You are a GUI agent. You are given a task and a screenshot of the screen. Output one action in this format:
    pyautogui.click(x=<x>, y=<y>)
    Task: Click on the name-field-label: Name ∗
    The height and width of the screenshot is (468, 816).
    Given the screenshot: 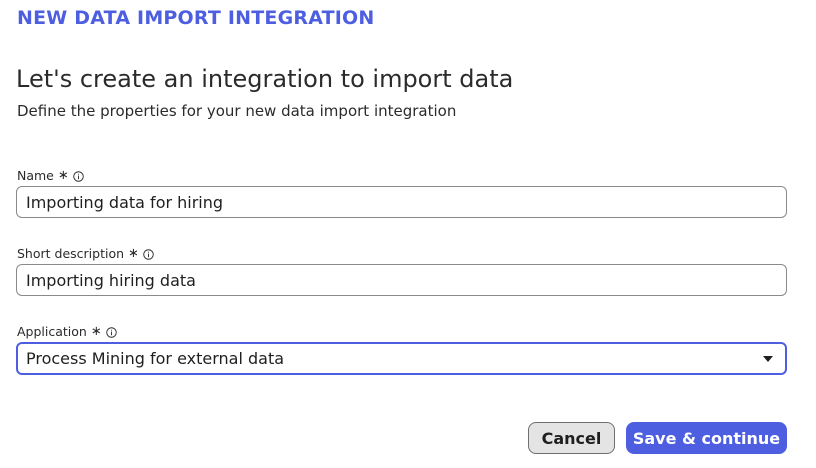 What is the action you would take?
    pyautogui.click(x=50, y=176)
    